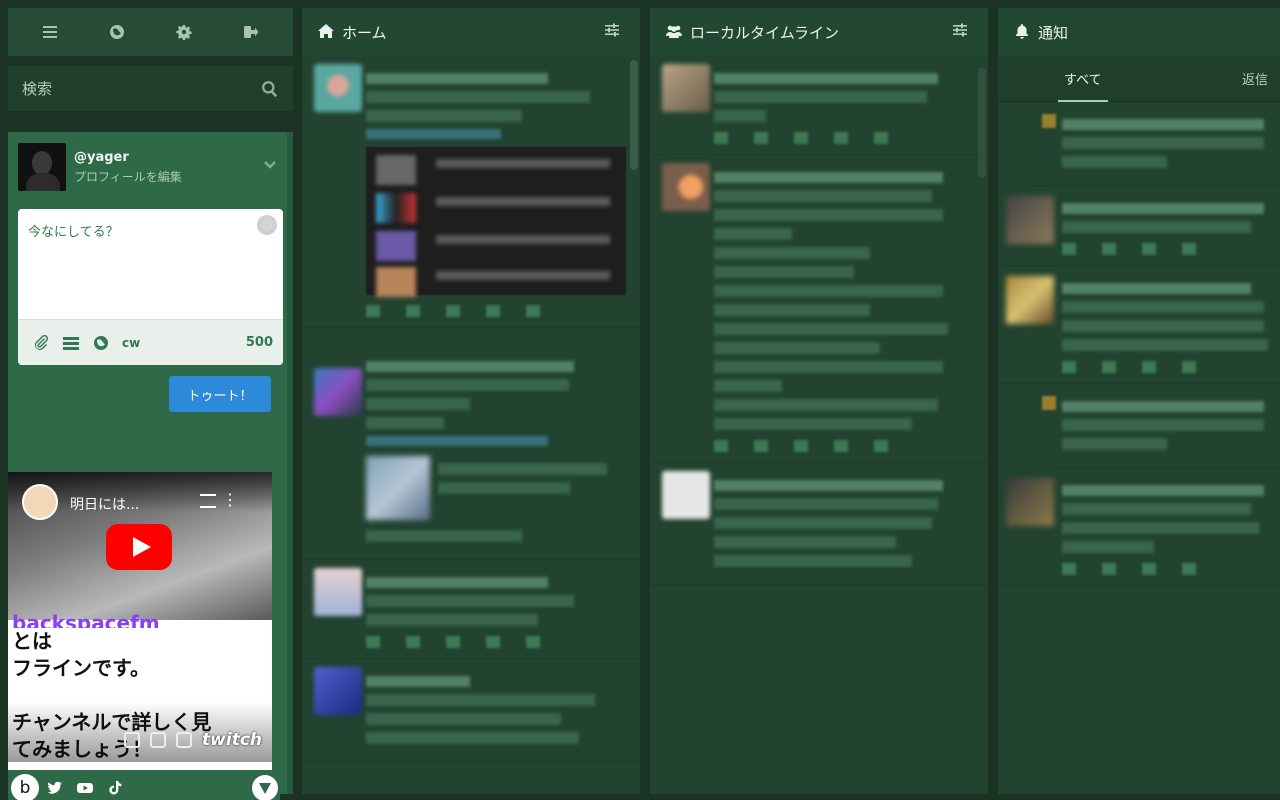 This screenshot has height=800, width=1280. Describe the element at coordinates (251, 32) in the screenshot. I see `logout-icon` at that location.